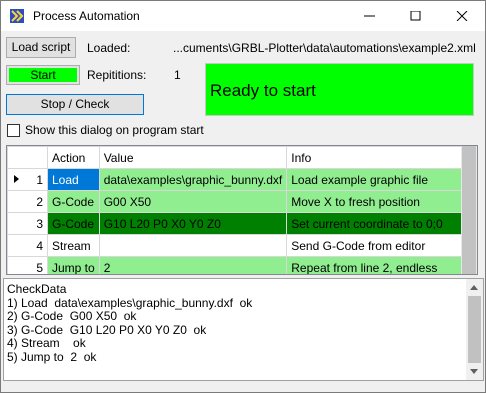 The height and width of the screenshot is (393, 486). I want to click on minimize-icon, so click(369, 16).